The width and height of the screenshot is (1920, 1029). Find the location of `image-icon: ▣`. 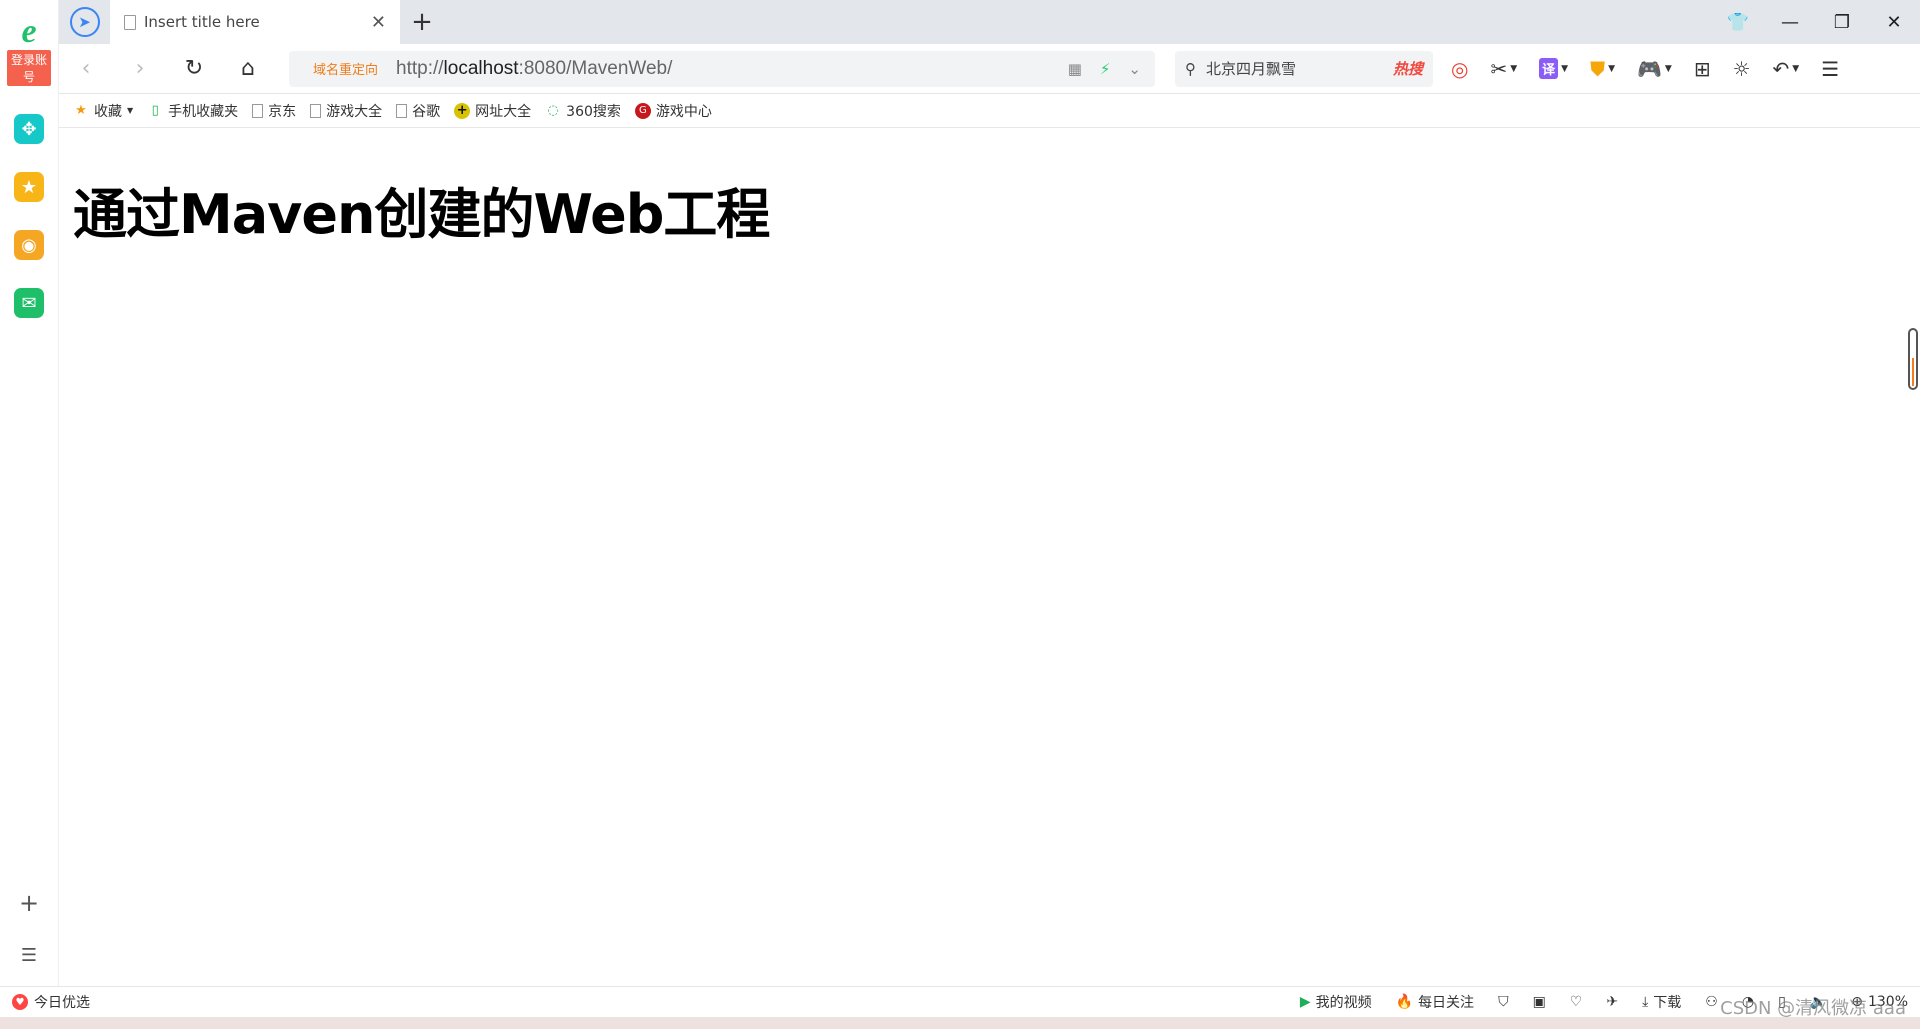

image-icon: ▣ is located at coordinates (1539, 1002).